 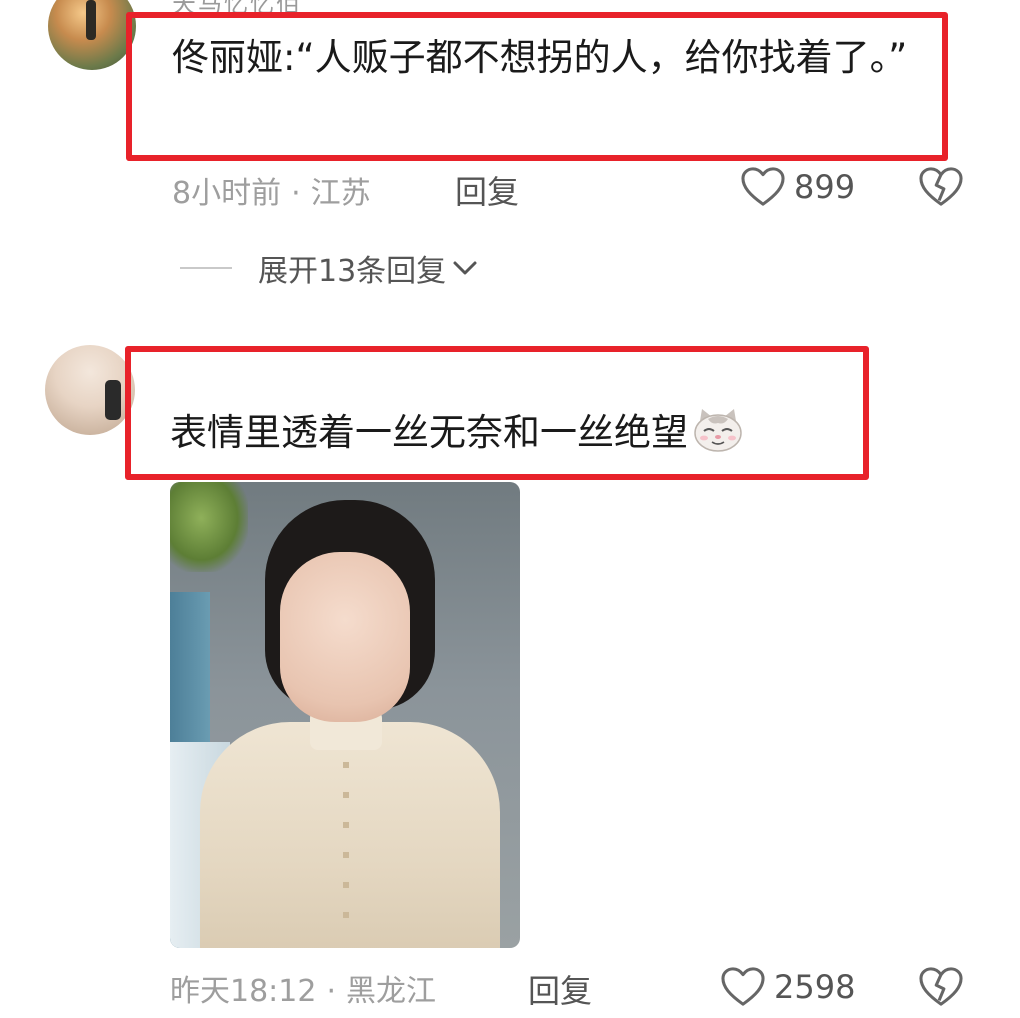 I want to click on comment-time: 昨天18:12, so click(x=243, y=991).